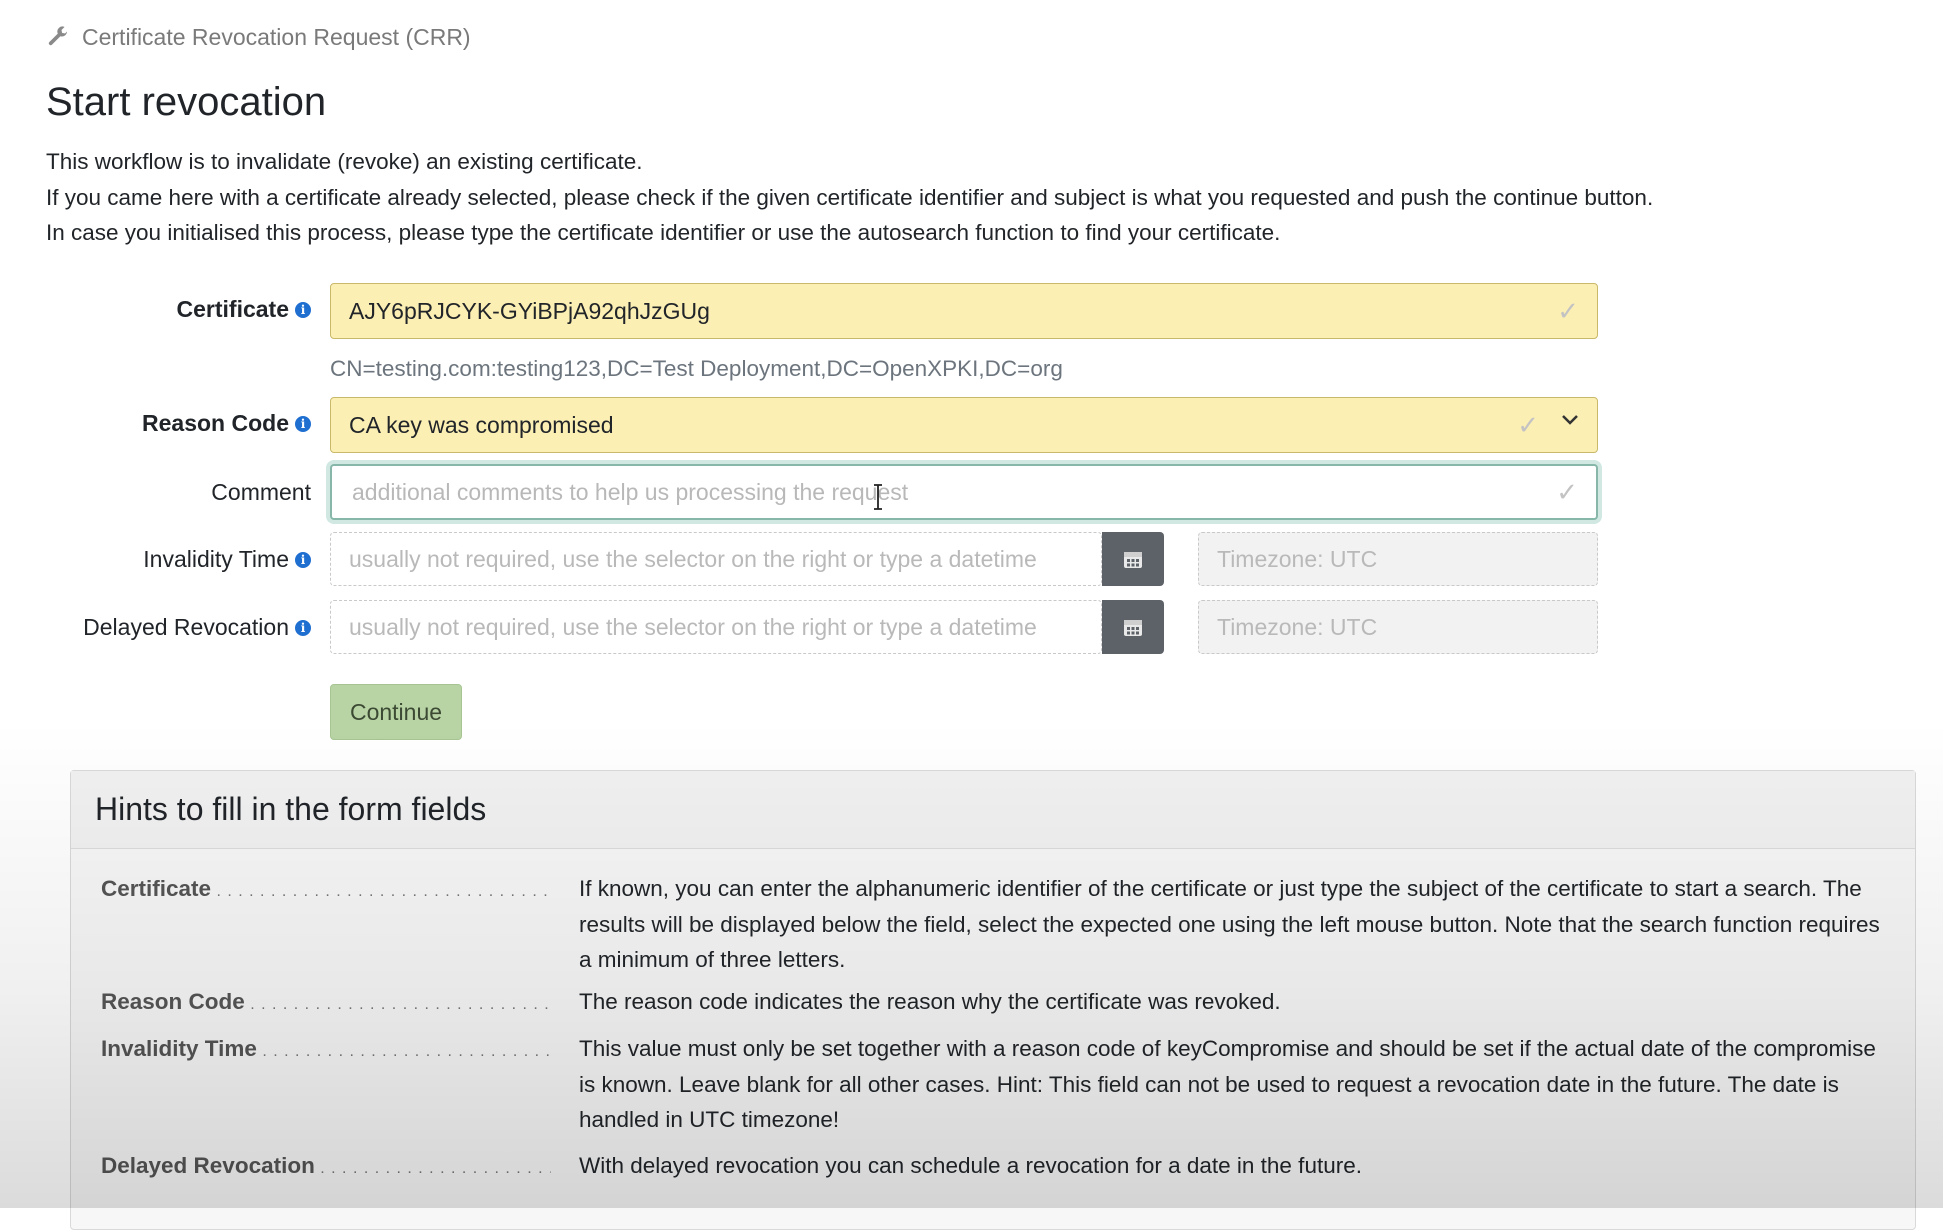  I want to click on certificate-label-text: Certificate, so click(232, 309).